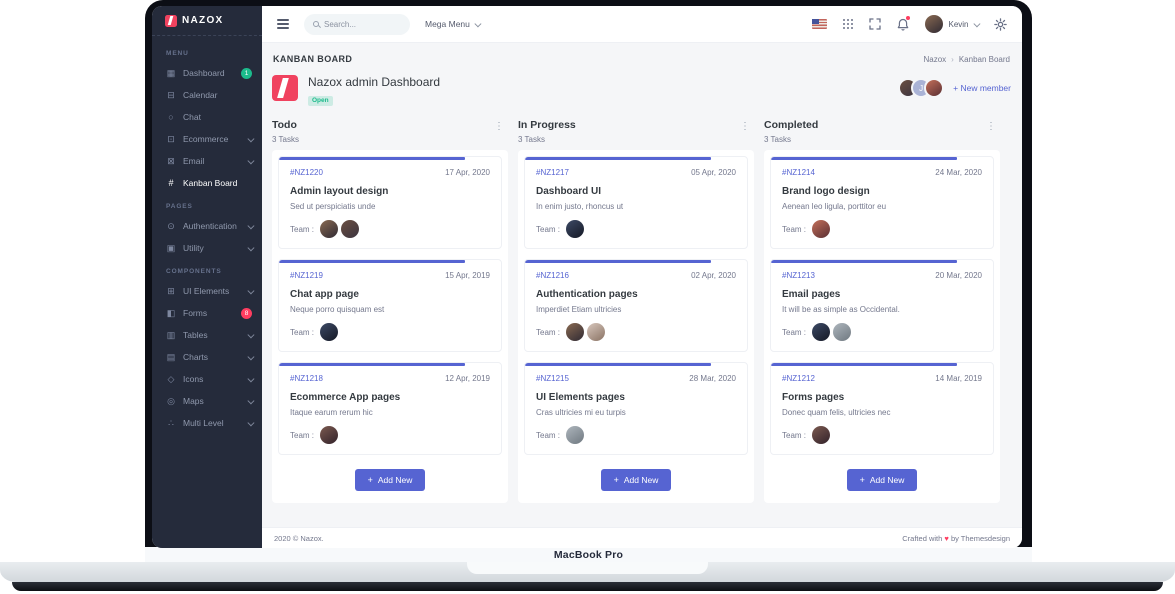 The image size is (1175, 594). Describe the element at coordinates (193, 401) in the screenshot. I see `sidebar-item-label: Maps` at that location.